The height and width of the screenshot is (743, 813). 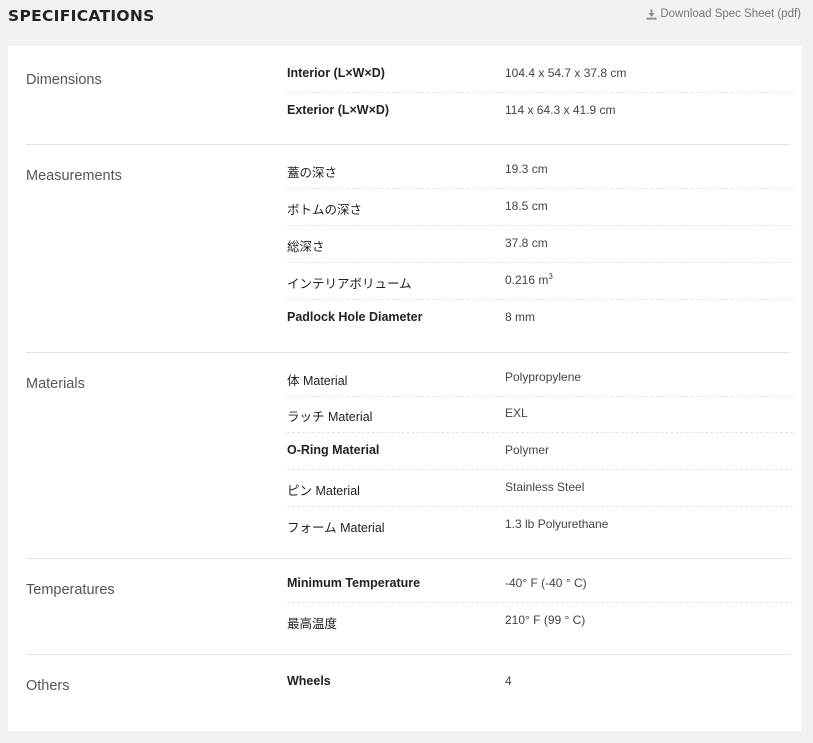 What do you see at coordinates (336, 73) in the screenshot?
I see `spec-label: Interior (L×W×D)` at bounding box center [336, 73].